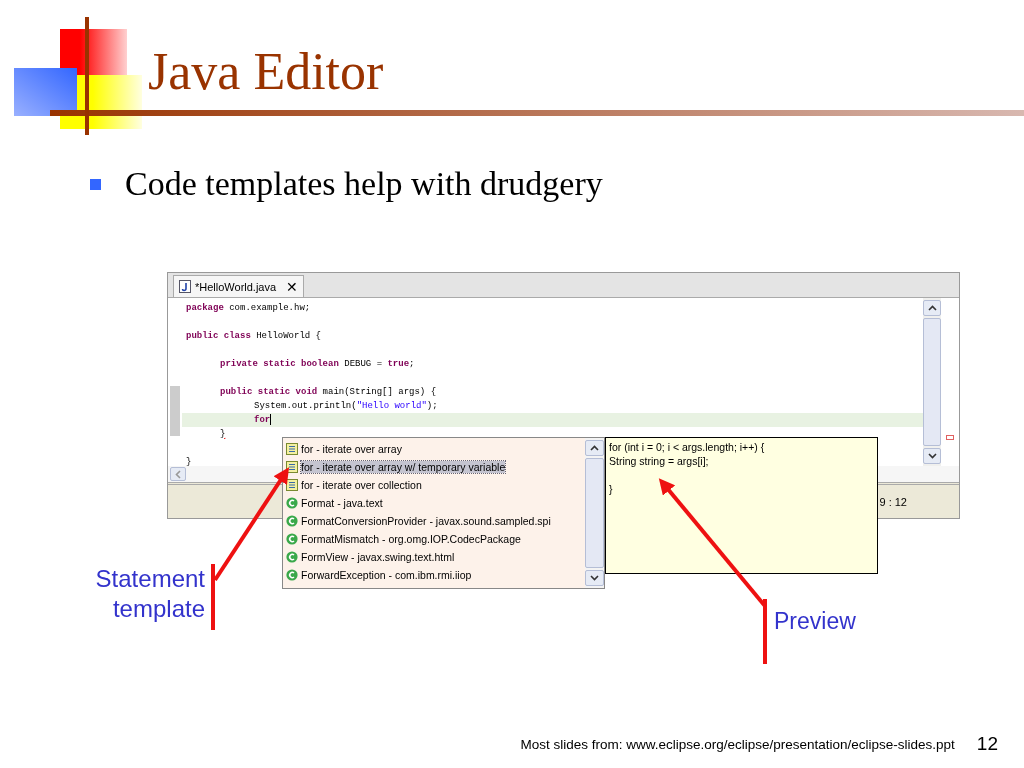  I want to click on callout-label: Statement template, so click(149, 594).